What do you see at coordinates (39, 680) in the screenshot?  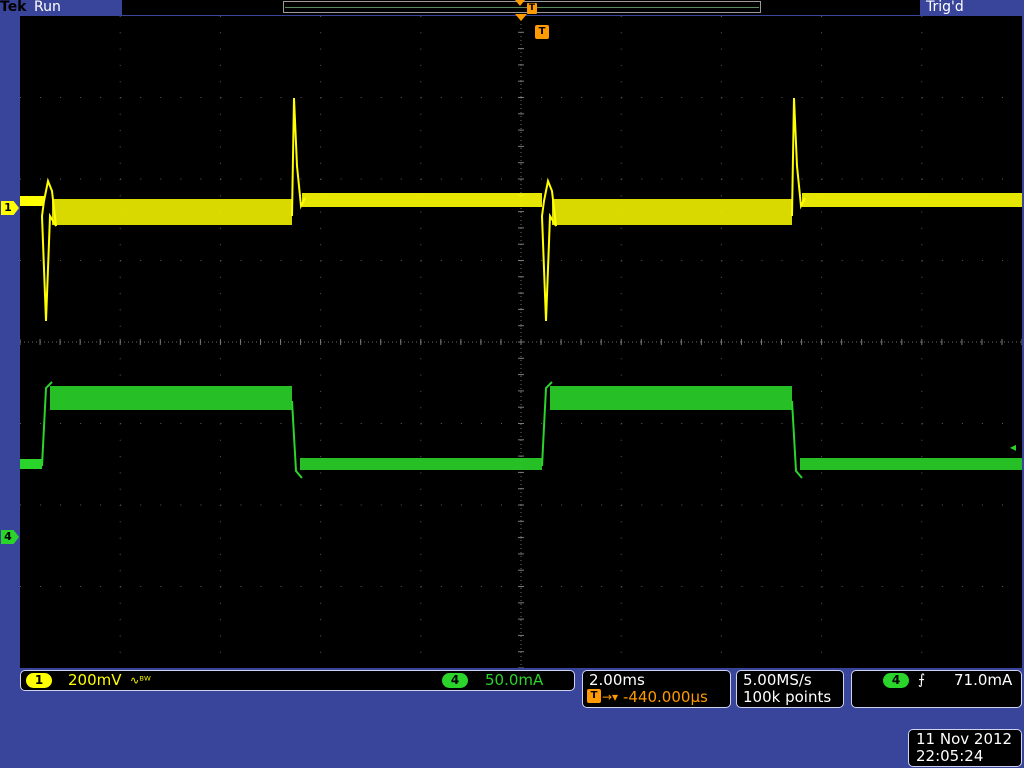 I see `ch1-badge: 1` at bounding box center [39, 680].